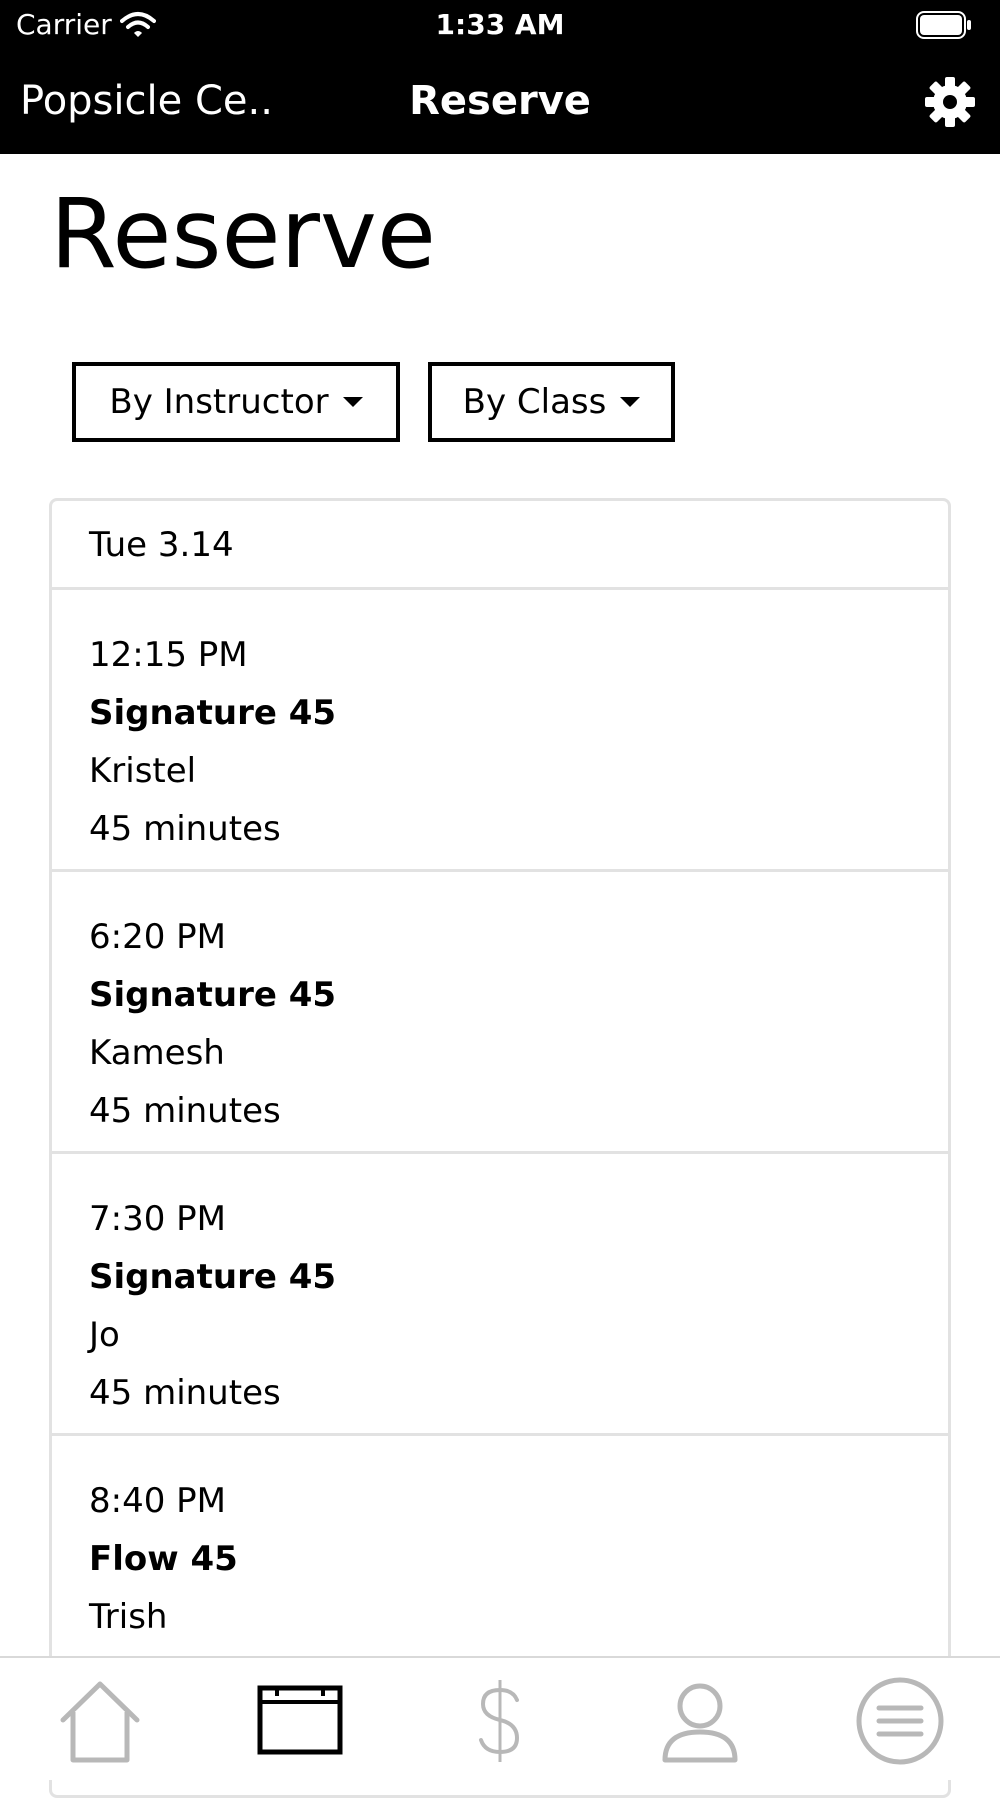 This screenshot has width=1000, height=1798. I want to click on session-time: 6:20 PM, so click(157, 937).